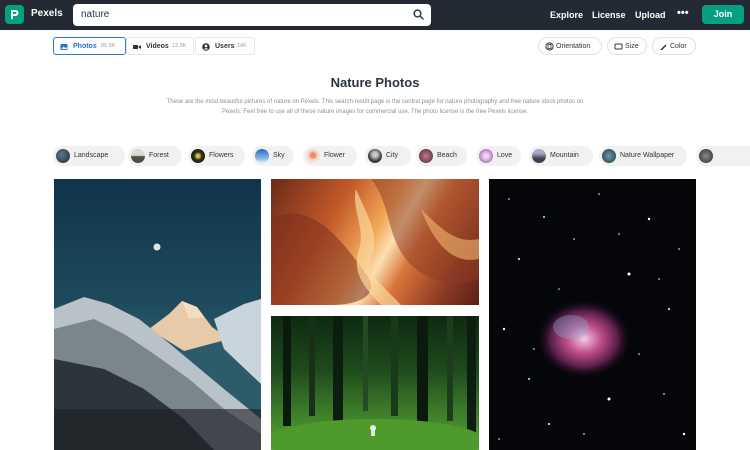 The height and width of the screenshot is (450, 750). I want to click on related-chip-flowers: Flowers, so click(216, 156).